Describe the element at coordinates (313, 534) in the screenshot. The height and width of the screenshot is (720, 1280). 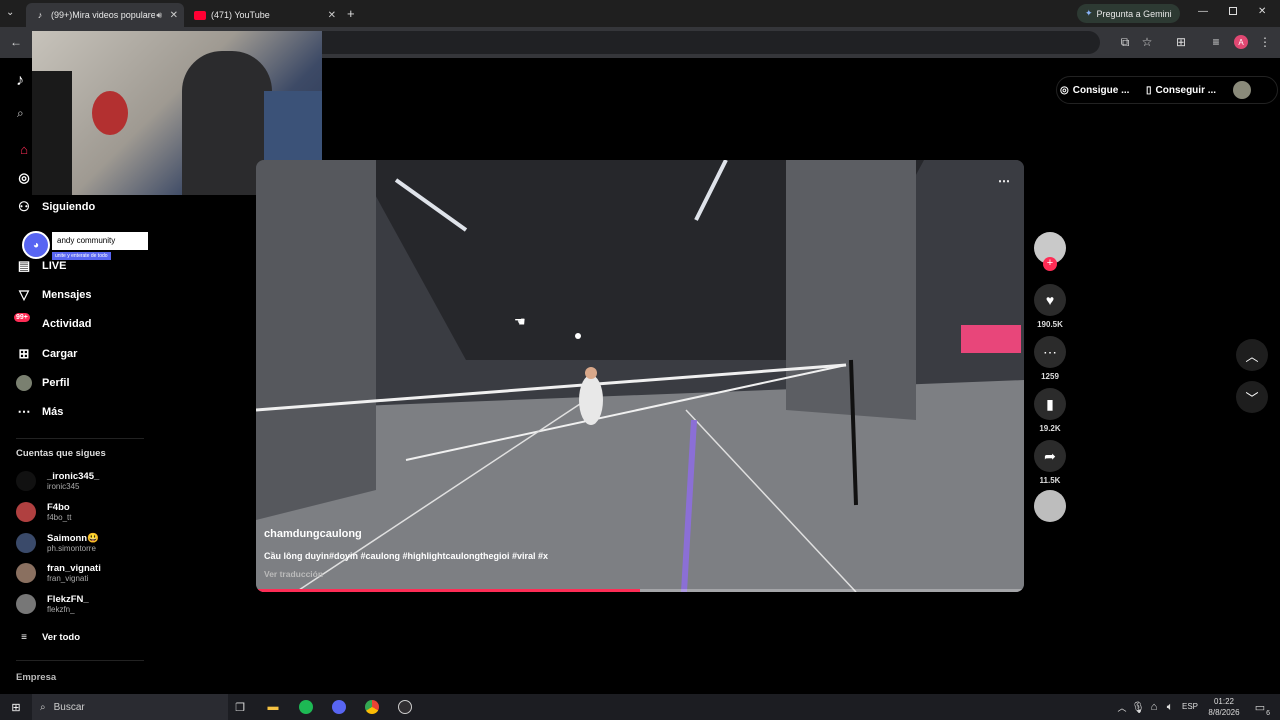
I see `video-author: chamdungcaulong` at that location.